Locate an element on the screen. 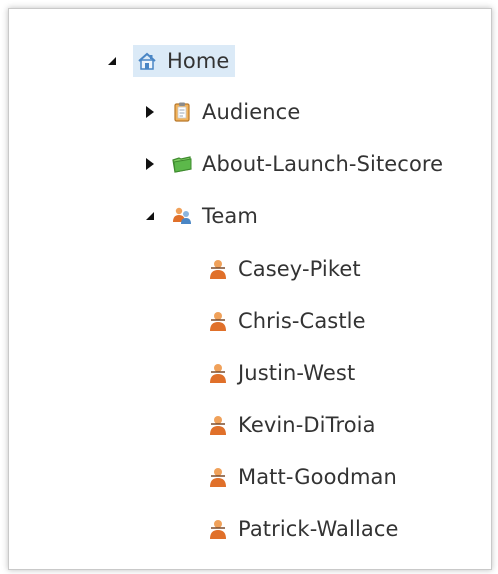 This screenshot has height=574, width=498. tree-node-person: Casey-Piket is located at coordinates (284, 269).